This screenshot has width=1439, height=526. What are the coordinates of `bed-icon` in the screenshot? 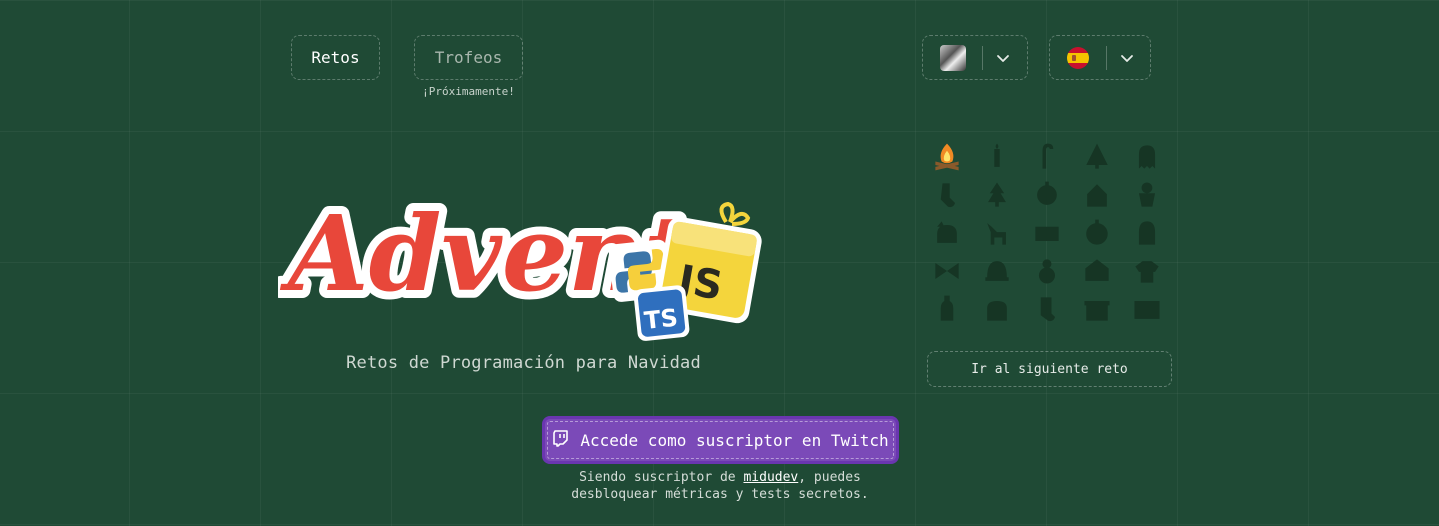 It's located at (1147, 309).